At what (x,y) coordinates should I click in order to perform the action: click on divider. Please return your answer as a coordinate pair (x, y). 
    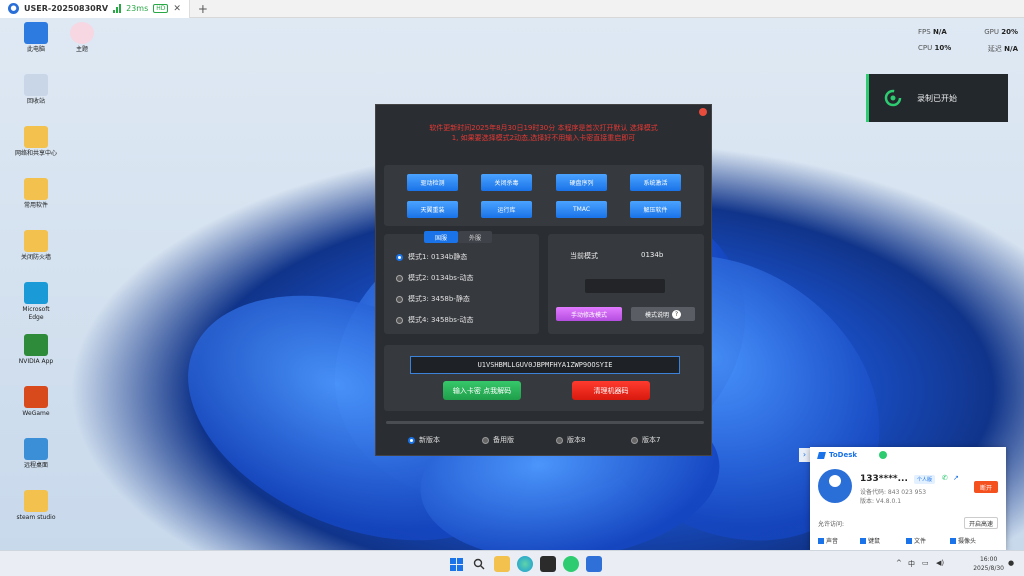
    Looking at the image, I should click on (545, 422).